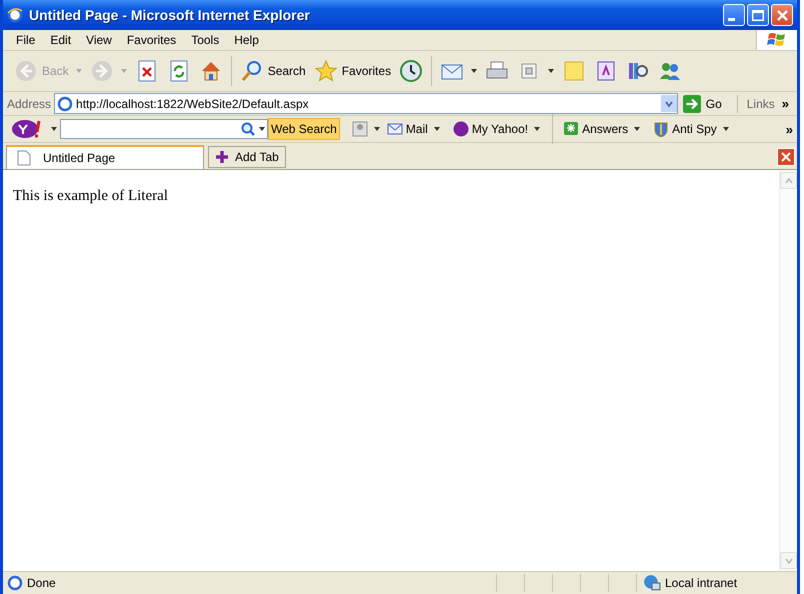 The width and height of the screenshot is (804, 594). I want to click on mail-button: Mail, so click(414, 129).